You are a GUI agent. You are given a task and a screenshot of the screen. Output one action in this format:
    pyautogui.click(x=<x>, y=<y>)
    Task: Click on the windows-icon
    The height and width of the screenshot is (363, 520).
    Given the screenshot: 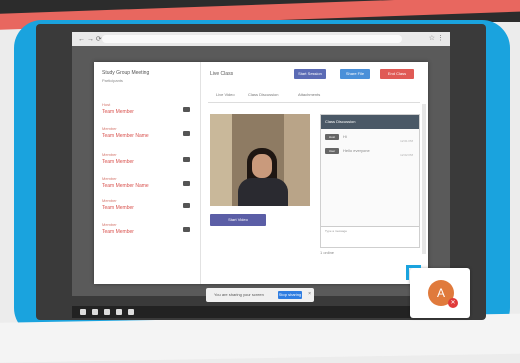 What is the action you would take?
    pyautogui.click(x=83, y=312)
    